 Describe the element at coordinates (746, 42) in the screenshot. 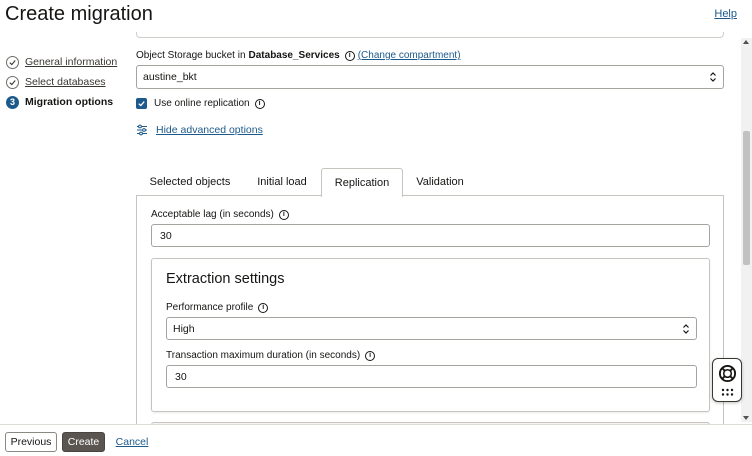

I see `scroll-up-arrow-icon` at that location.